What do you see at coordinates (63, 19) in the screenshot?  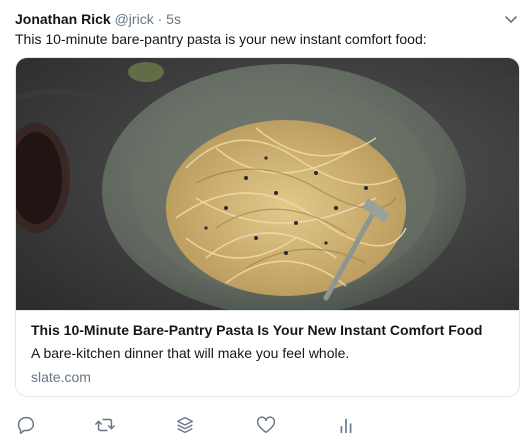 I see `author-name: Jonathan Rick` at bounding box center [63, 19].